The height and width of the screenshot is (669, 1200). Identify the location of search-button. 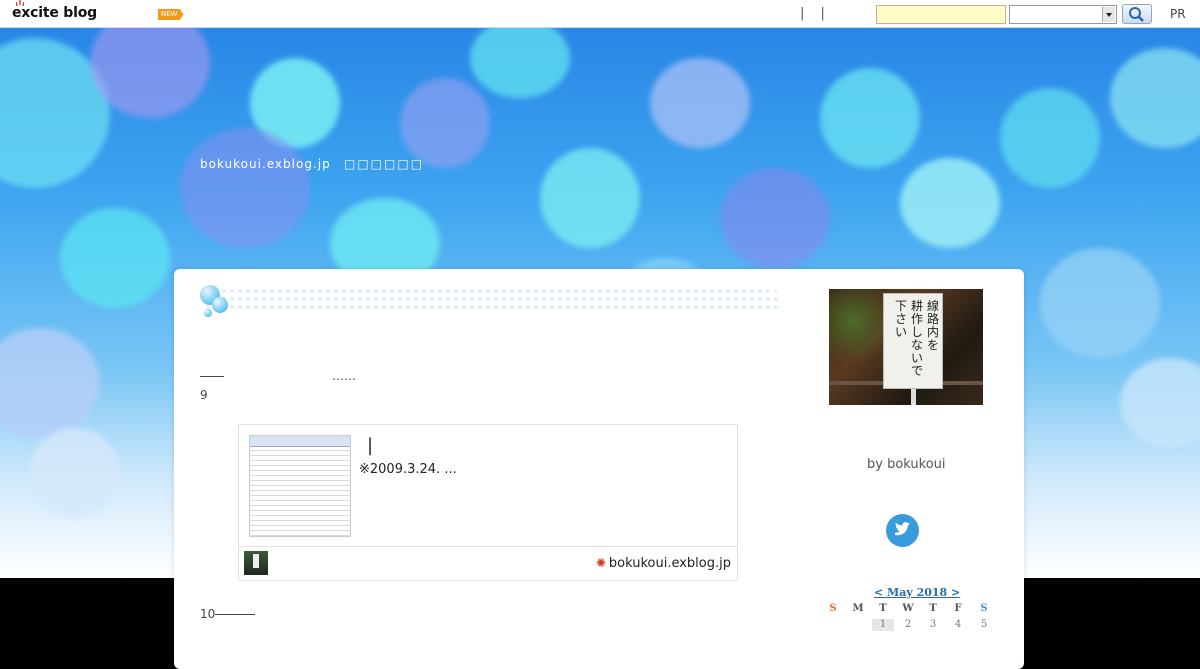
(1137, 14).